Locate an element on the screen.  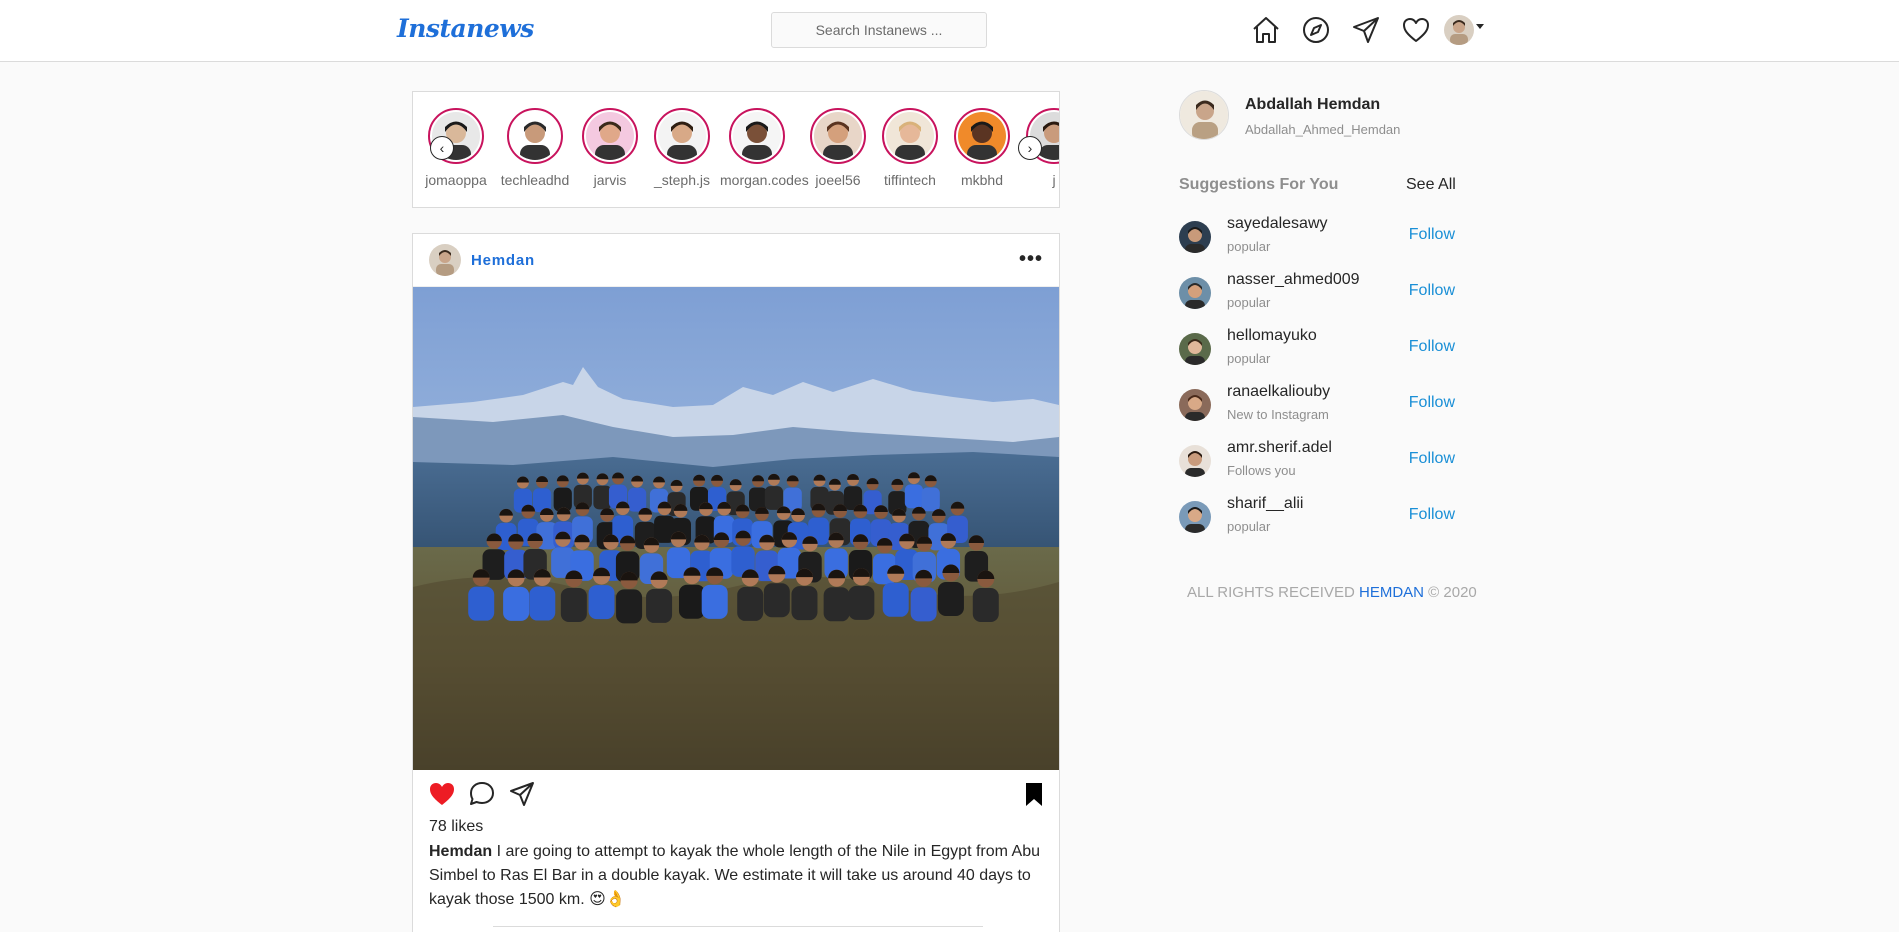
suggestion-item: amr.sherif.adel Follows you Follow is located at coordinates (1317, 462).